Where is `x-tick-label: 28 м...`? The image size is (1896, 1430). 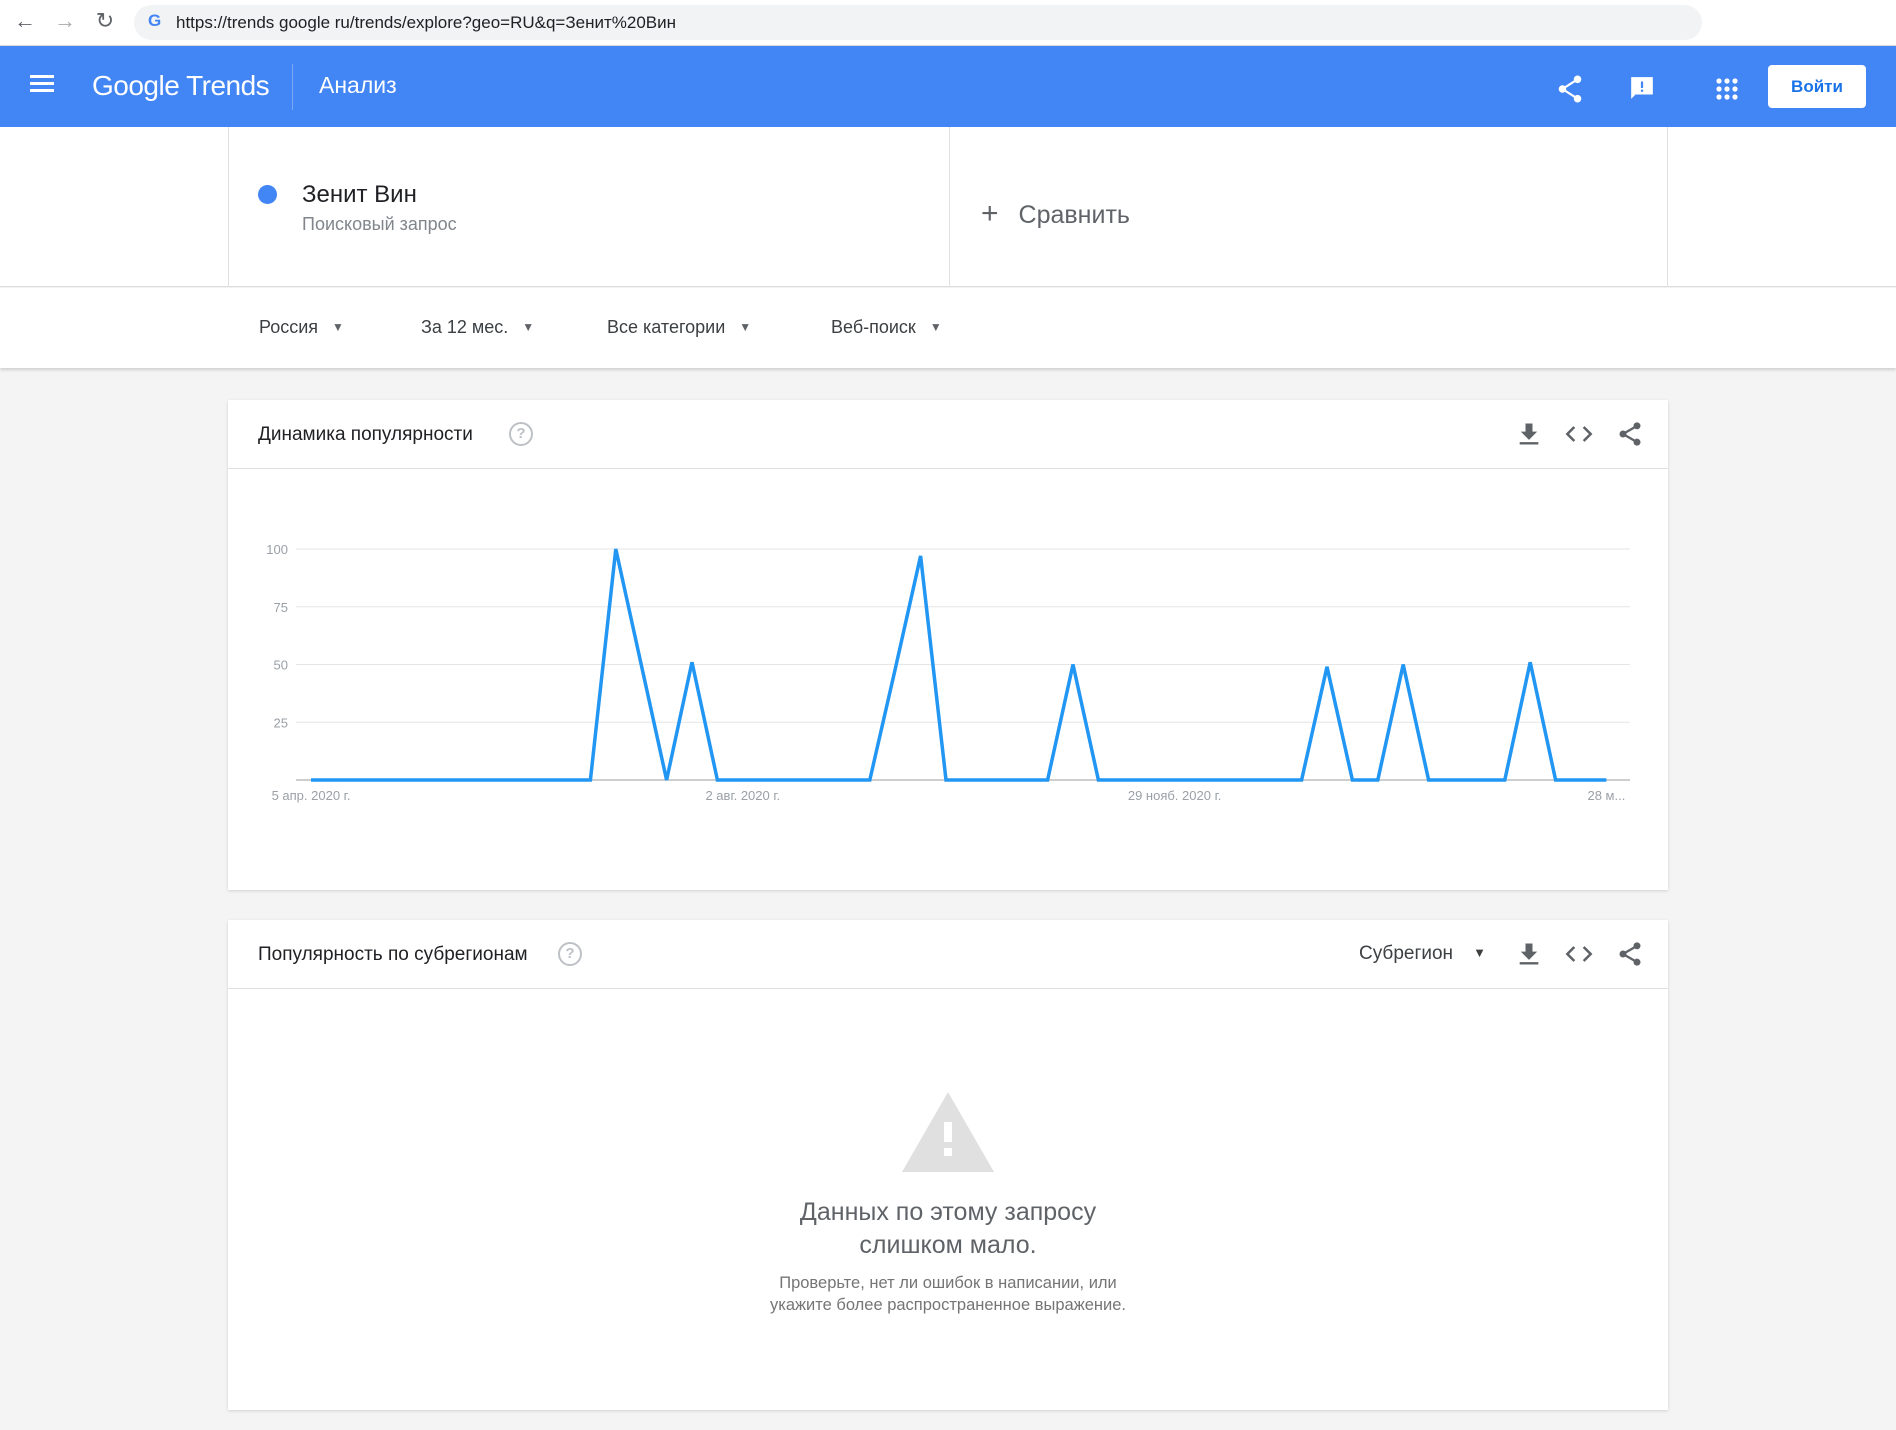 x-tick-label: 28 м... is located at coordinates (1606, 795).